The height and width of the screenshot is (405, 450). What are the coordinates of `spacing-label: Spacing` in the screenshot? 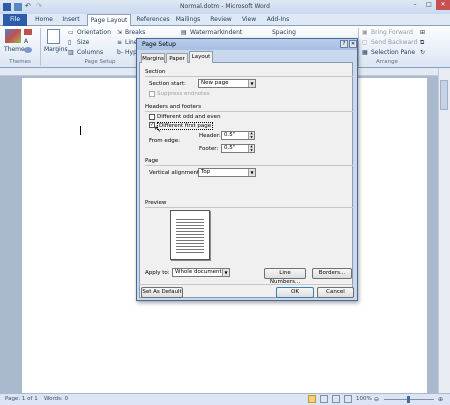 It's located at (284, 32).